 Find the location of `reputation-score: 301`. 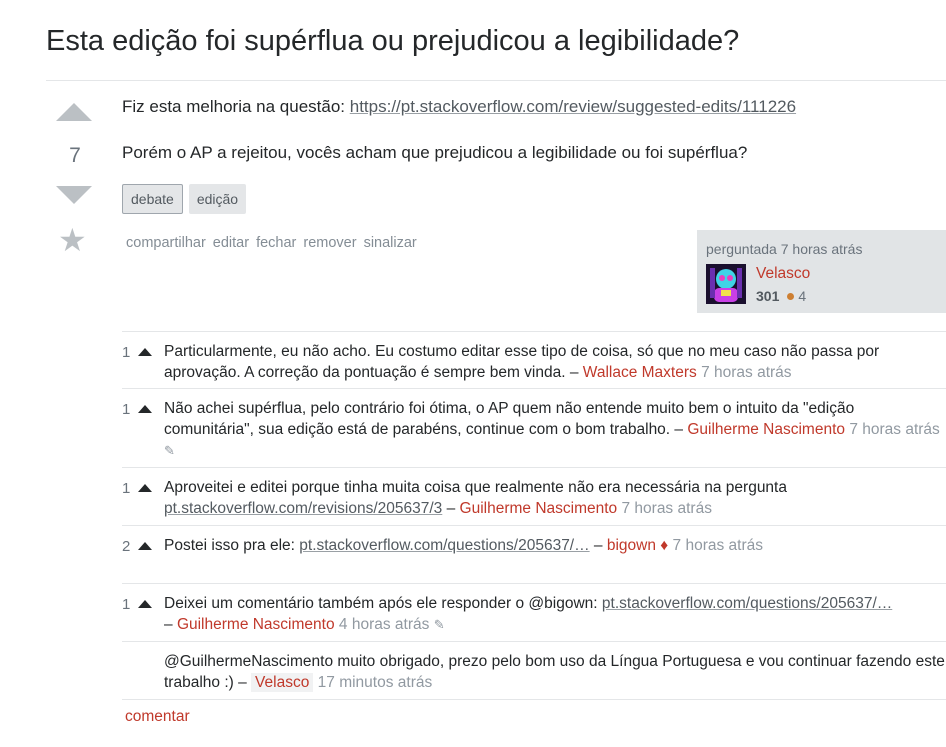

reputation-score: 301 is located at coordinates (768, 296).